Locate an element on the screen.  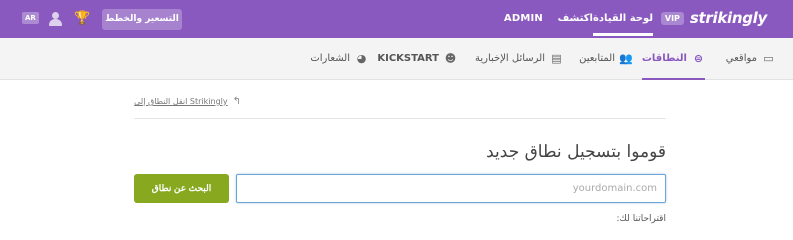
trophy-icon: 🏆 is located at coordinates (82, 19).